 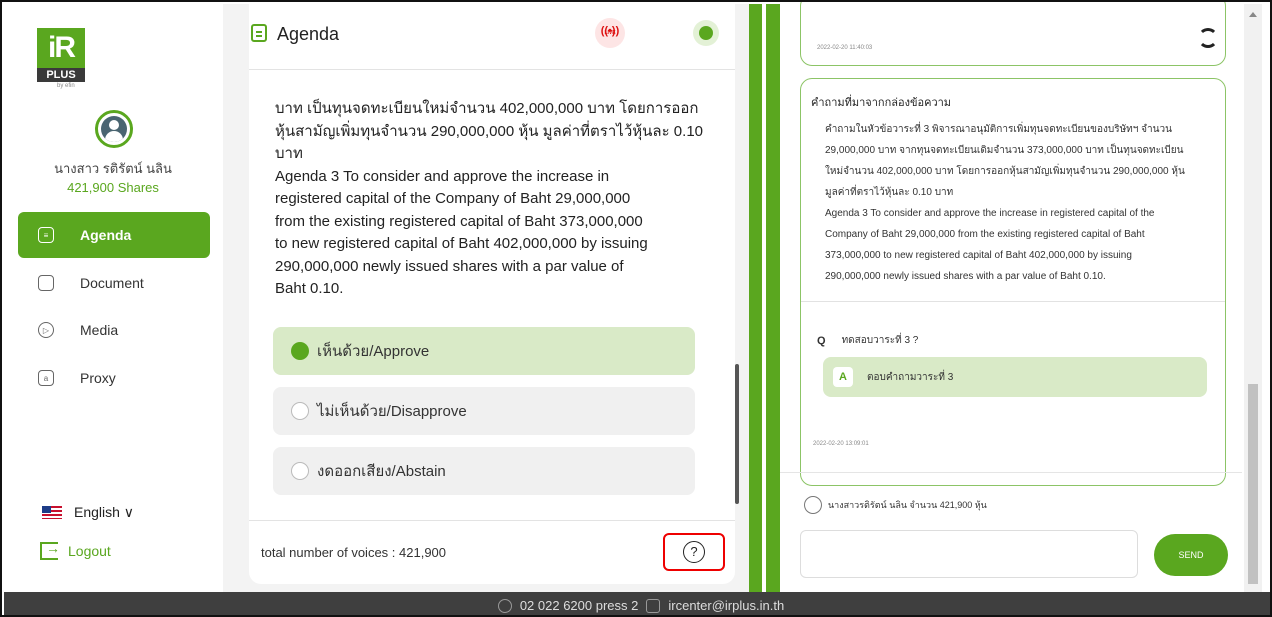 What do you see at coordinates (706, 33) in the screenshot?
I see `chat-bubble-icon` at bounding box center [706, 33].